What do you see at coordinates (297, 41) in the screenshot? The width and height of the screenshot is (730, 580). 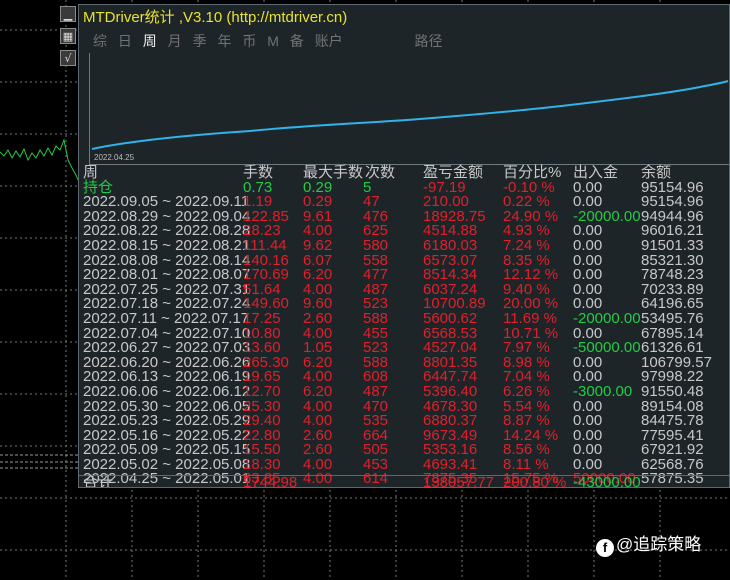 I see `menu-item-notes: 备` at bounding box center [297, 41].